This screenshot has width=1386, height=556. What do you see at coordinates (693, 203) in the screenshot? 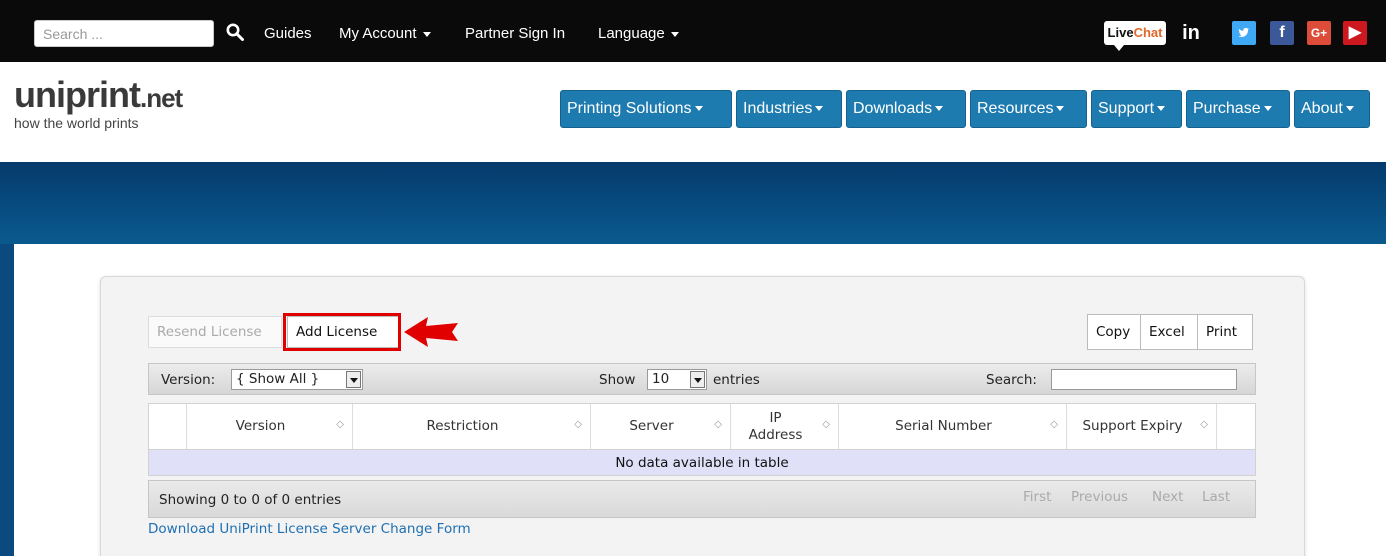
I see `hero-banner` at bounding box center [693, 203].